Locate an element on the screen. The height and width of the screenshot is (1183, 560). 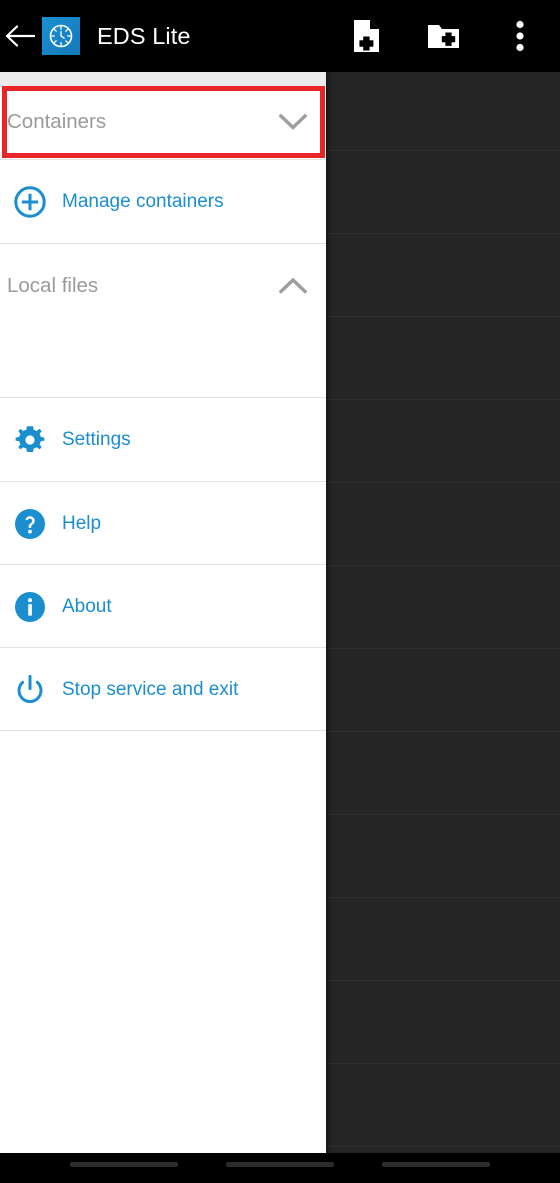
drawer-section-local-files: Local files is located at coordinates (163, 285).